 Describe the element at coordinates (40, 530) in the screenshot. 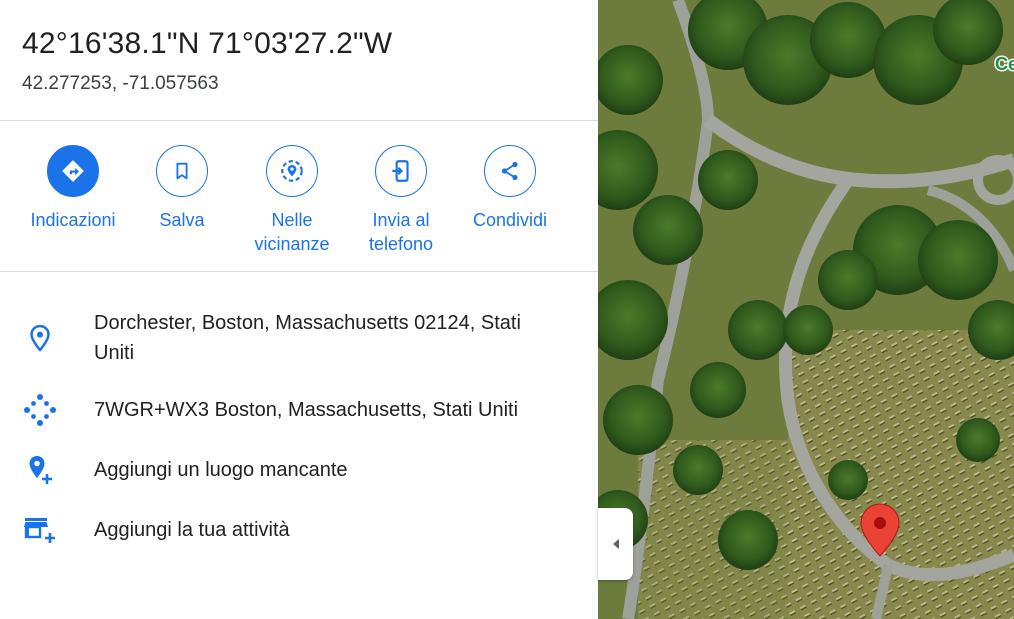

I see `add-business-icon` at that location.